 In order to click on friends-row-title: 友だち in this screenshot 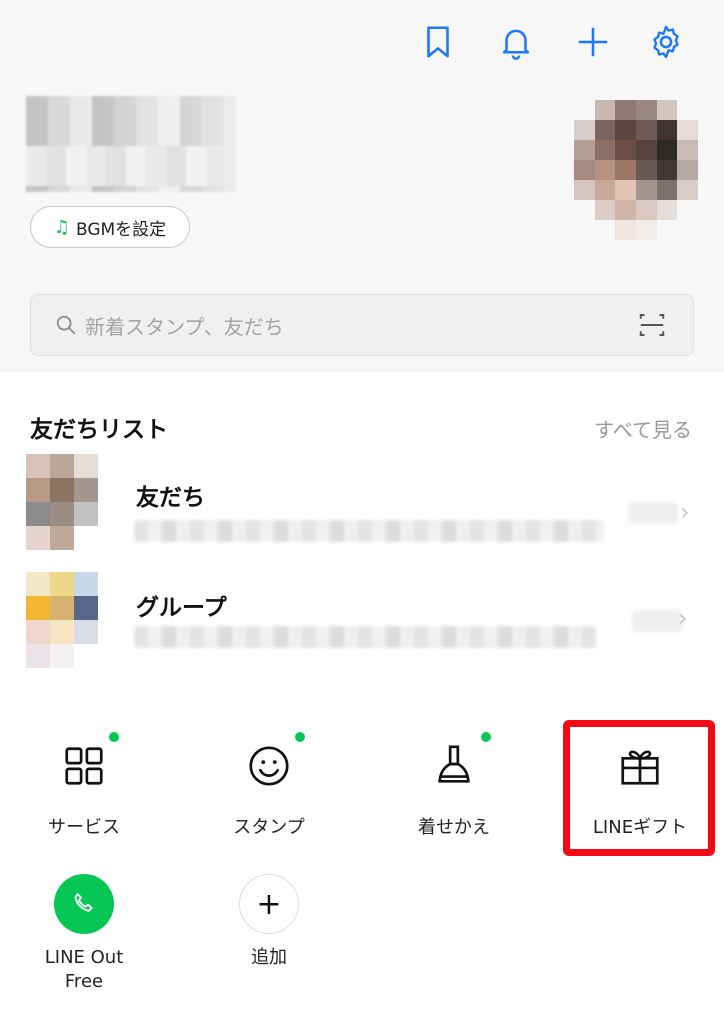, I will do `click(170, 498)`.